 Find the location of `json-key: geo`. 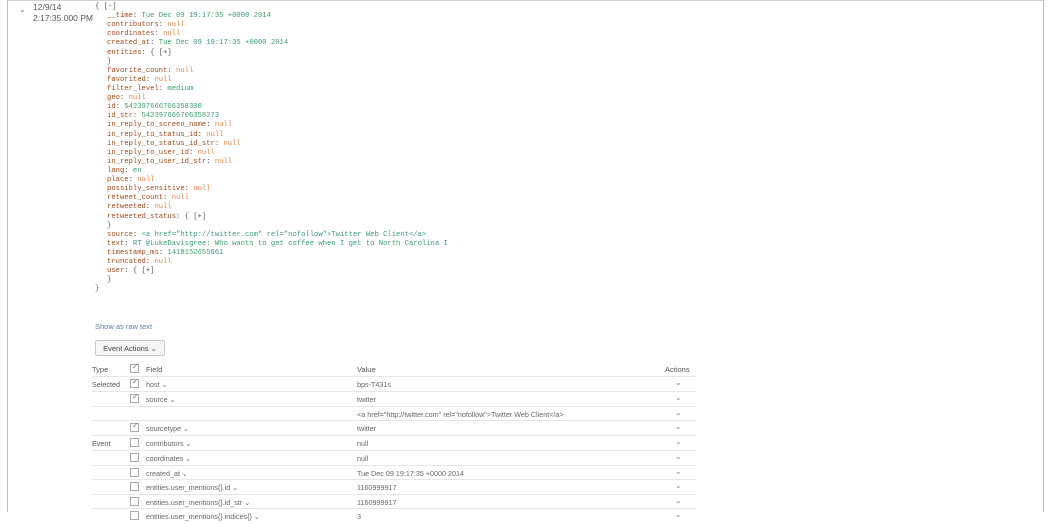

json-key: geo is located at coordinates (113, 98).